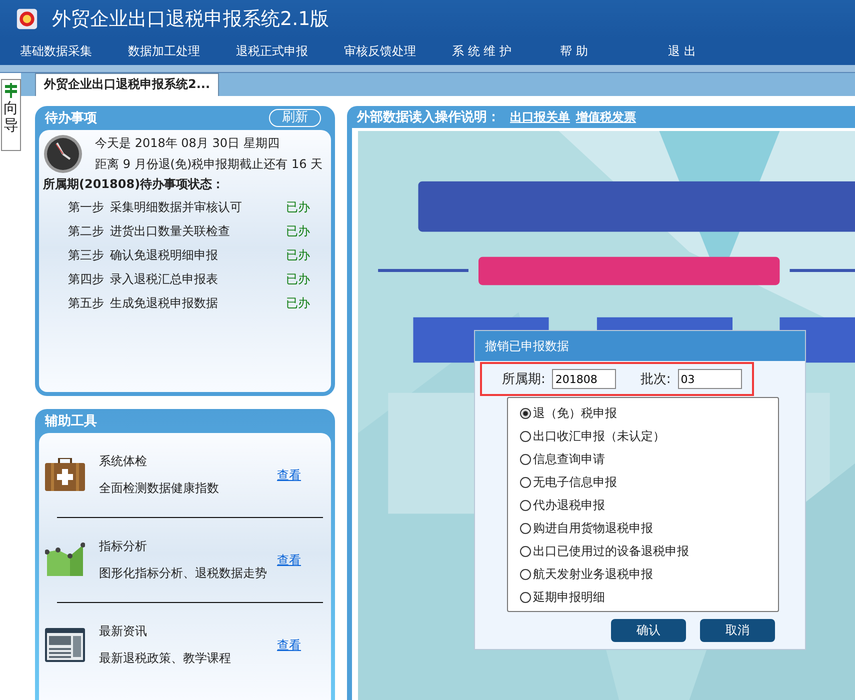 This screenshot has height=700, width=855. I want to click on first-aid-kit-icon, so click(65, 475).